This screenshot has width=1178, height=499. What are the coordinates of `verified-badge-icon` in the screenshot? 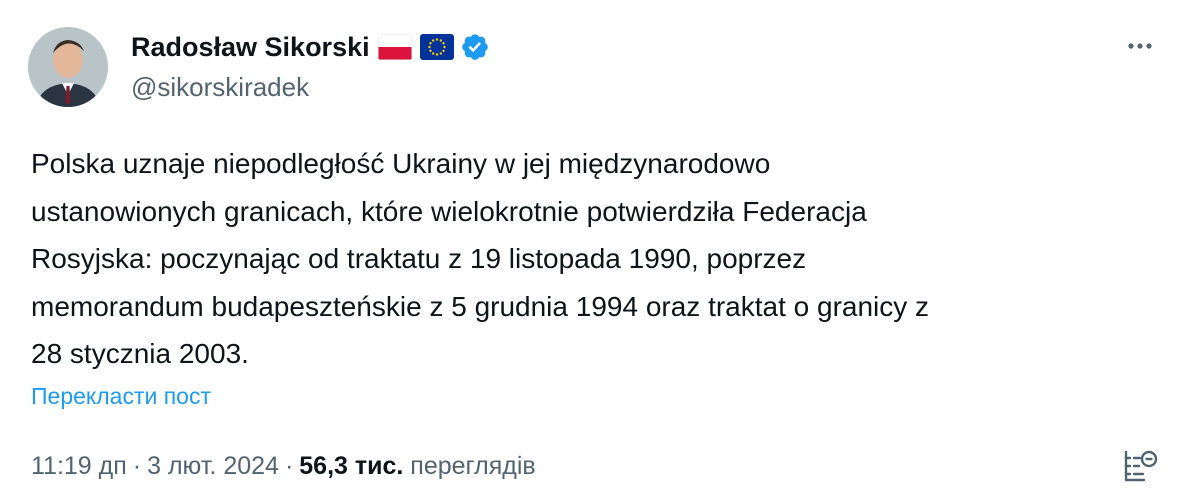 It's located at (475, 47).